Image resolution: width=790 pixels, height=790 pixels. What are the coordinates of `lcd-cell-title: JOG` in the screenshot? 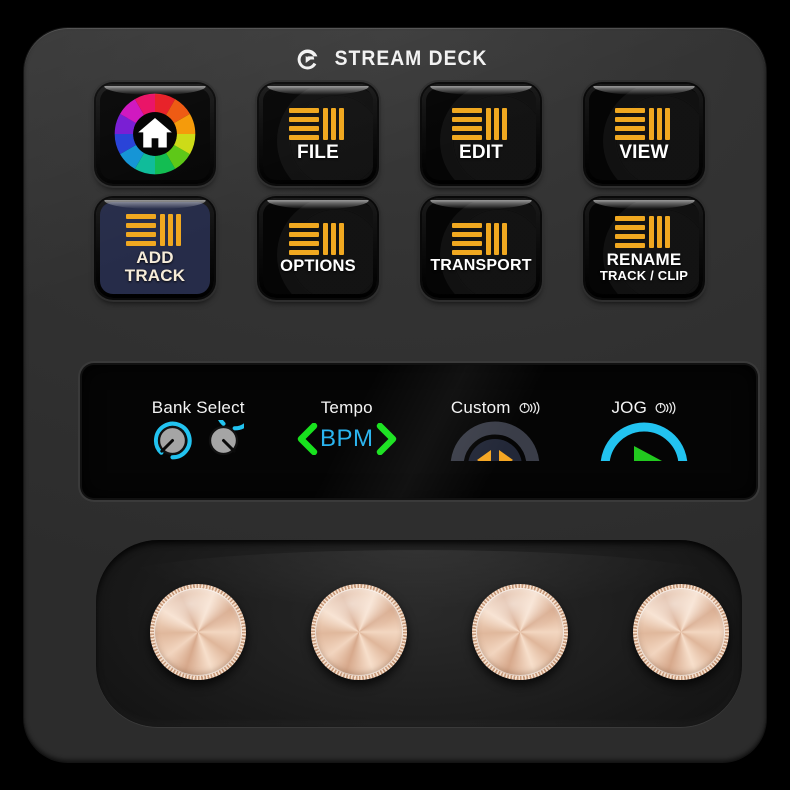 It's located at (629, 407).